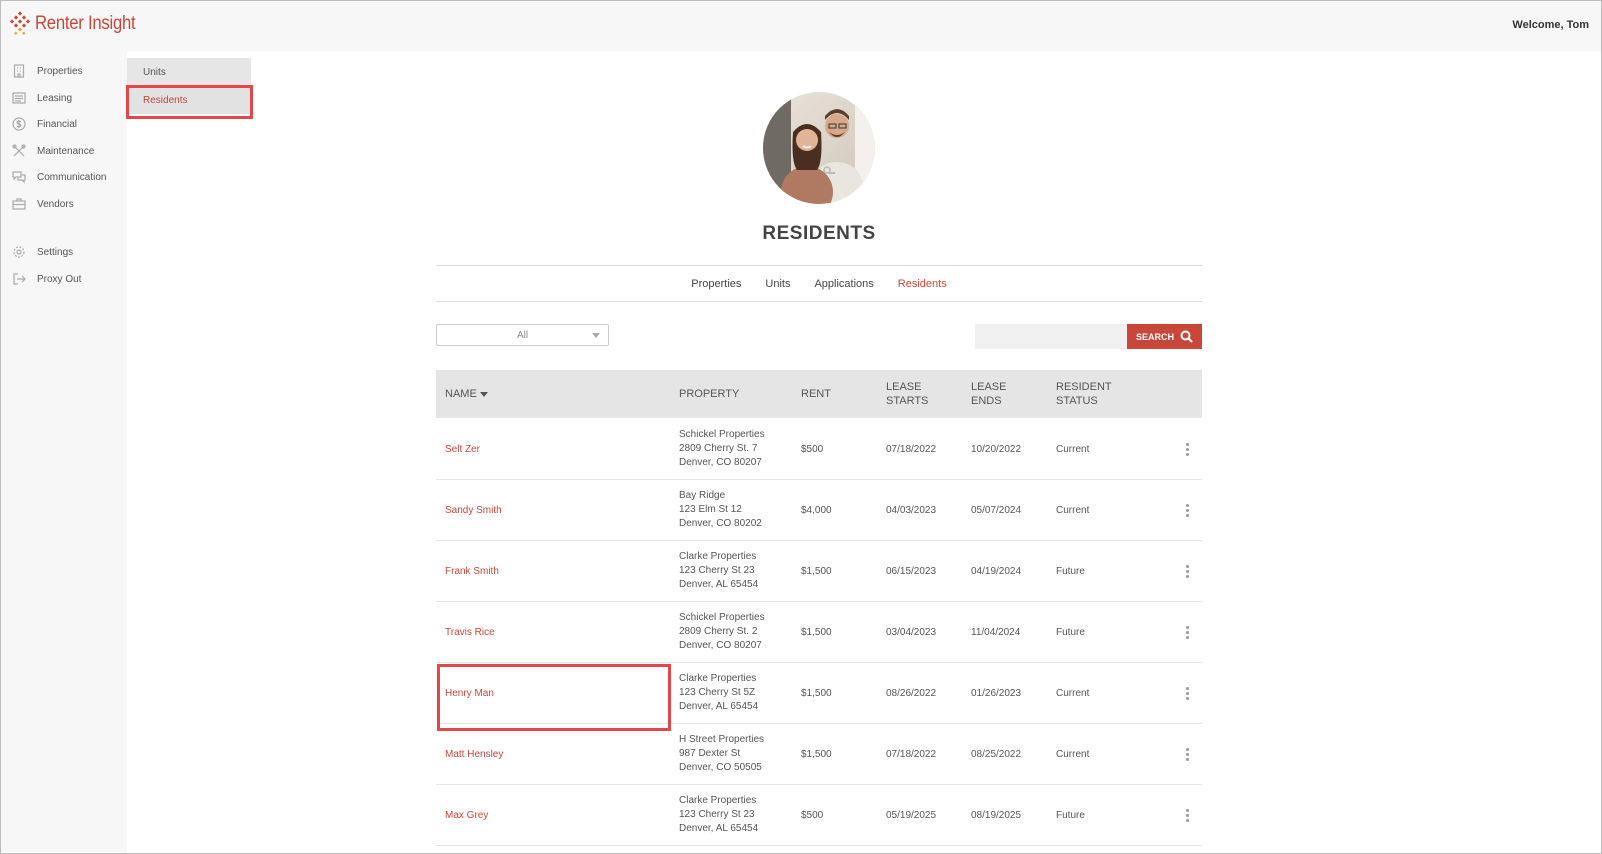 This screenshot has height=854, width=1602. What do you see at coordinates (545, 815) in the screenshot?
I see `resident-name-link: Max Grey` at bounding box center [545, 815].